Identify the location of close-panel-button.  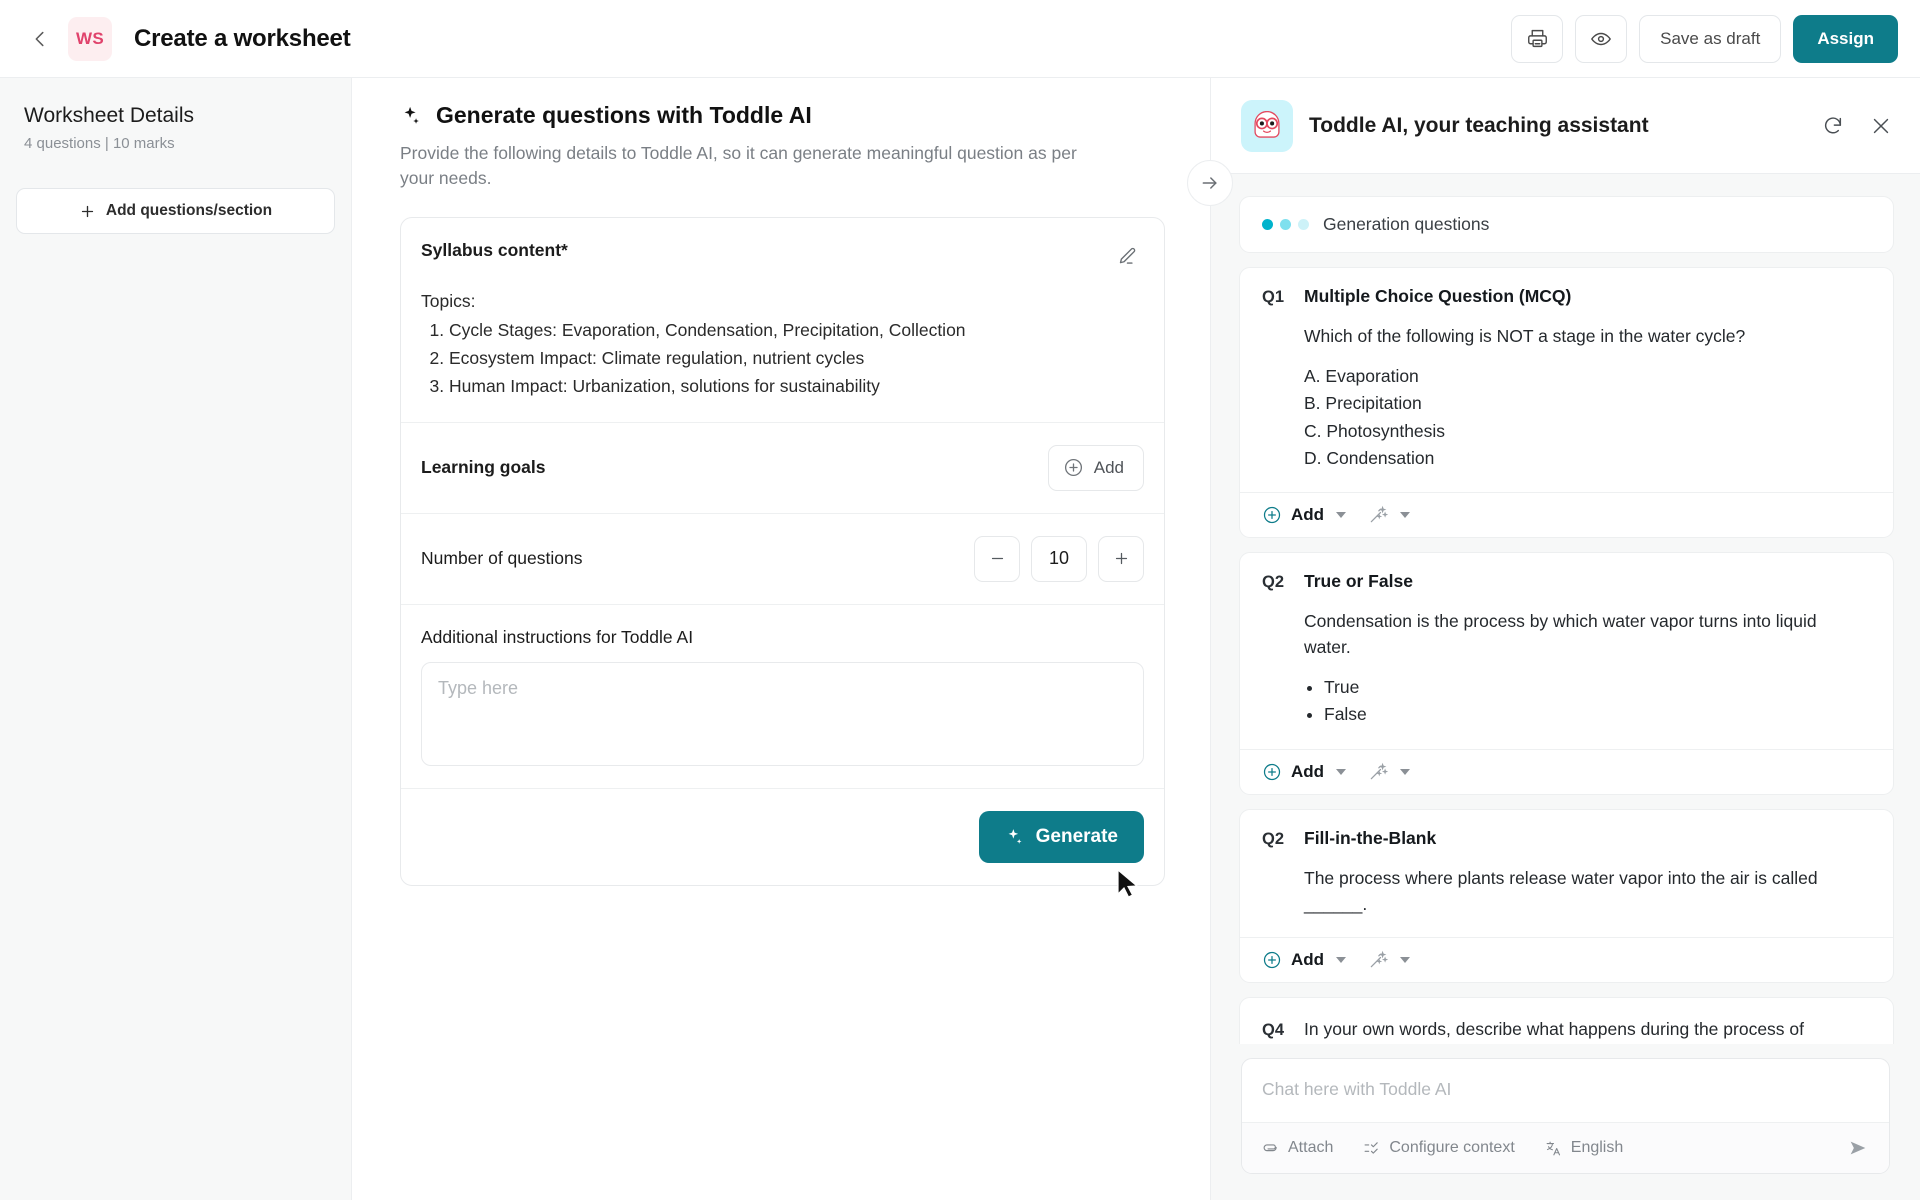
(1881, 126).